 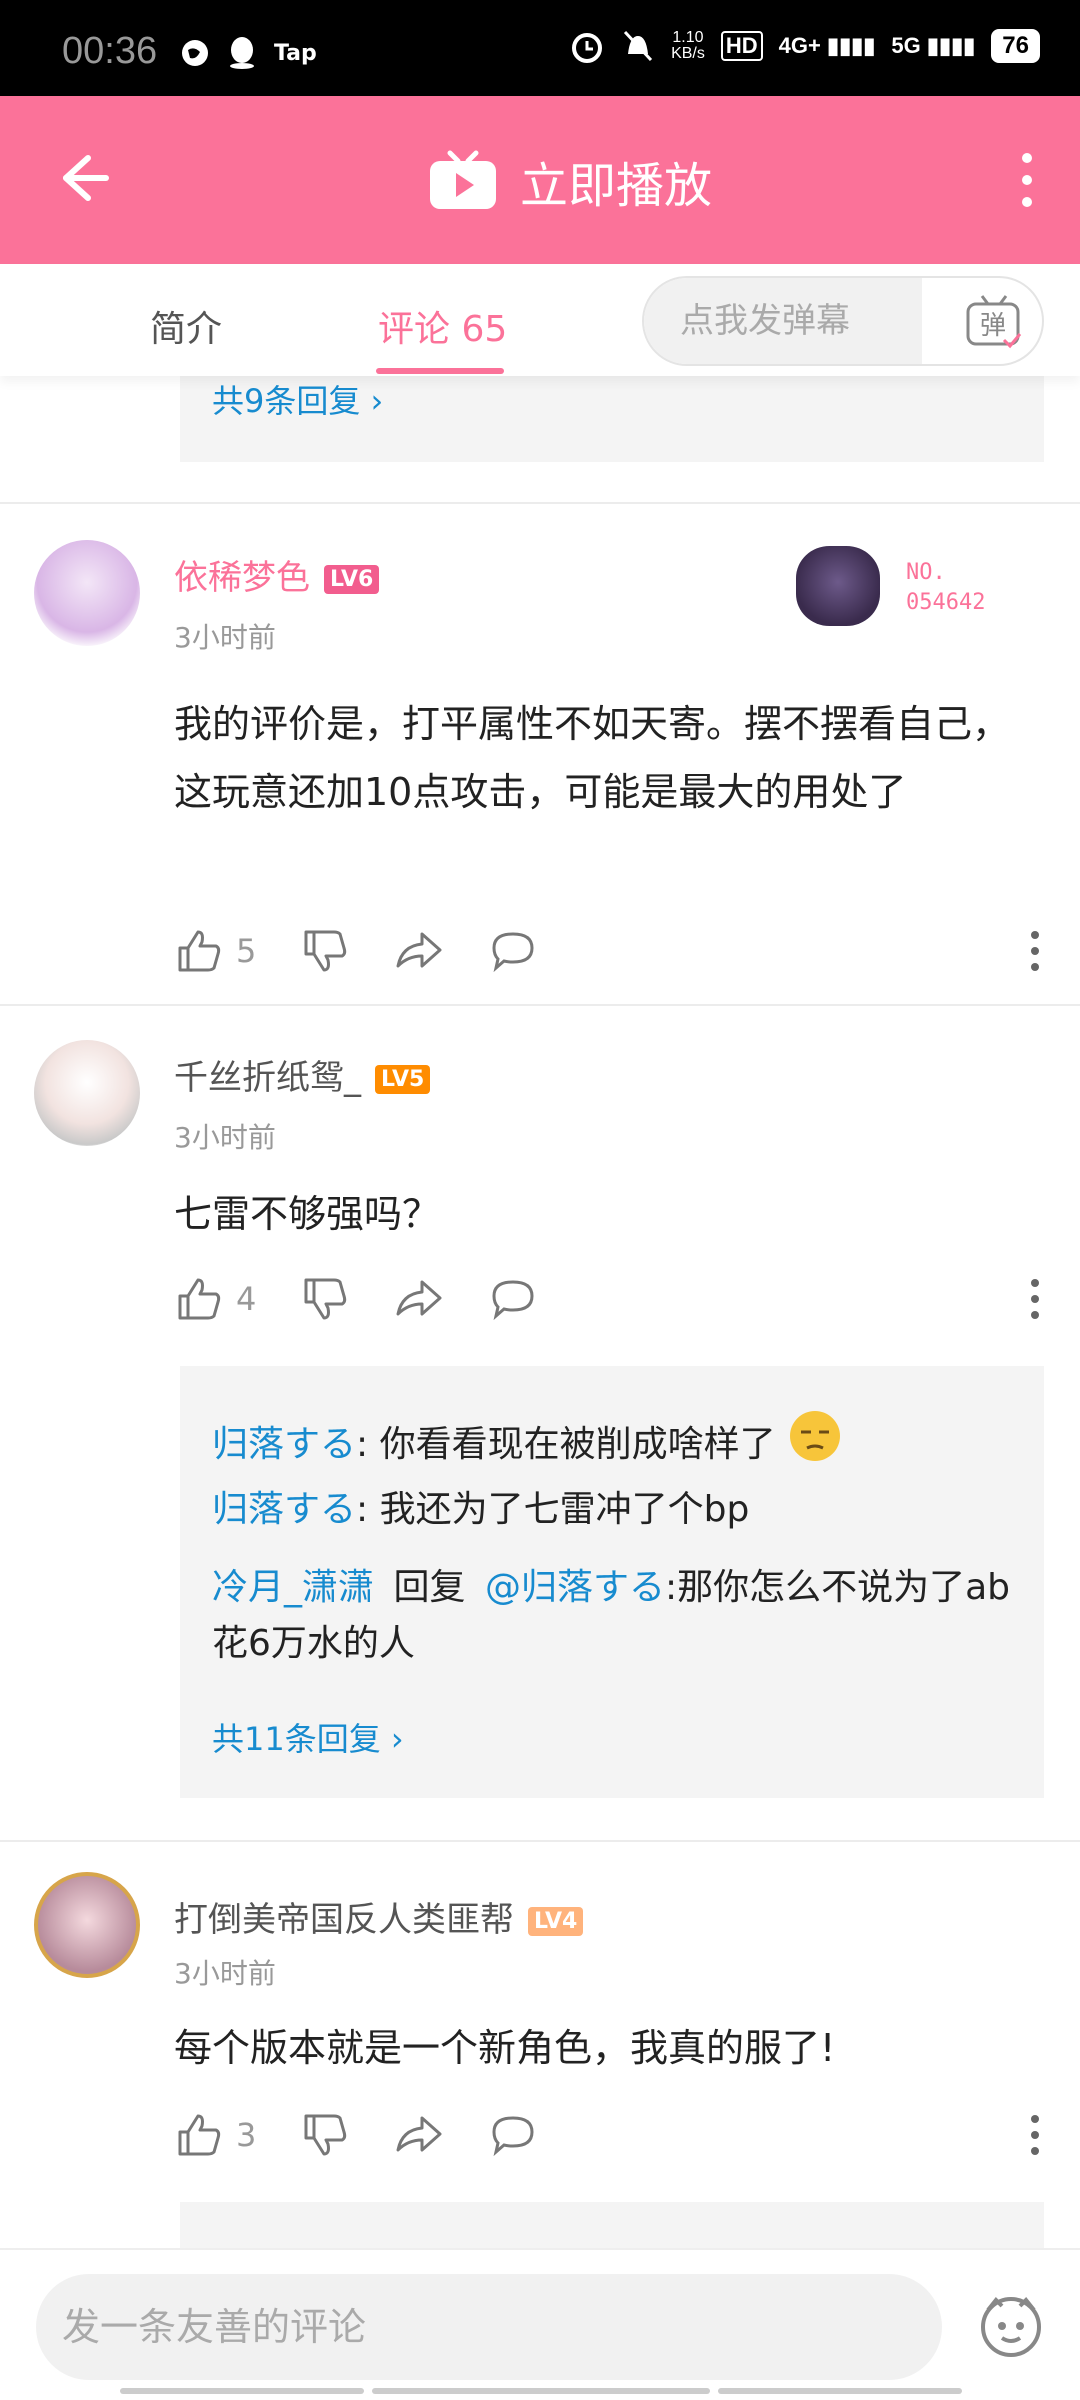 I want to click on tab-comments: 评论 65, so click(x=442, y=326).